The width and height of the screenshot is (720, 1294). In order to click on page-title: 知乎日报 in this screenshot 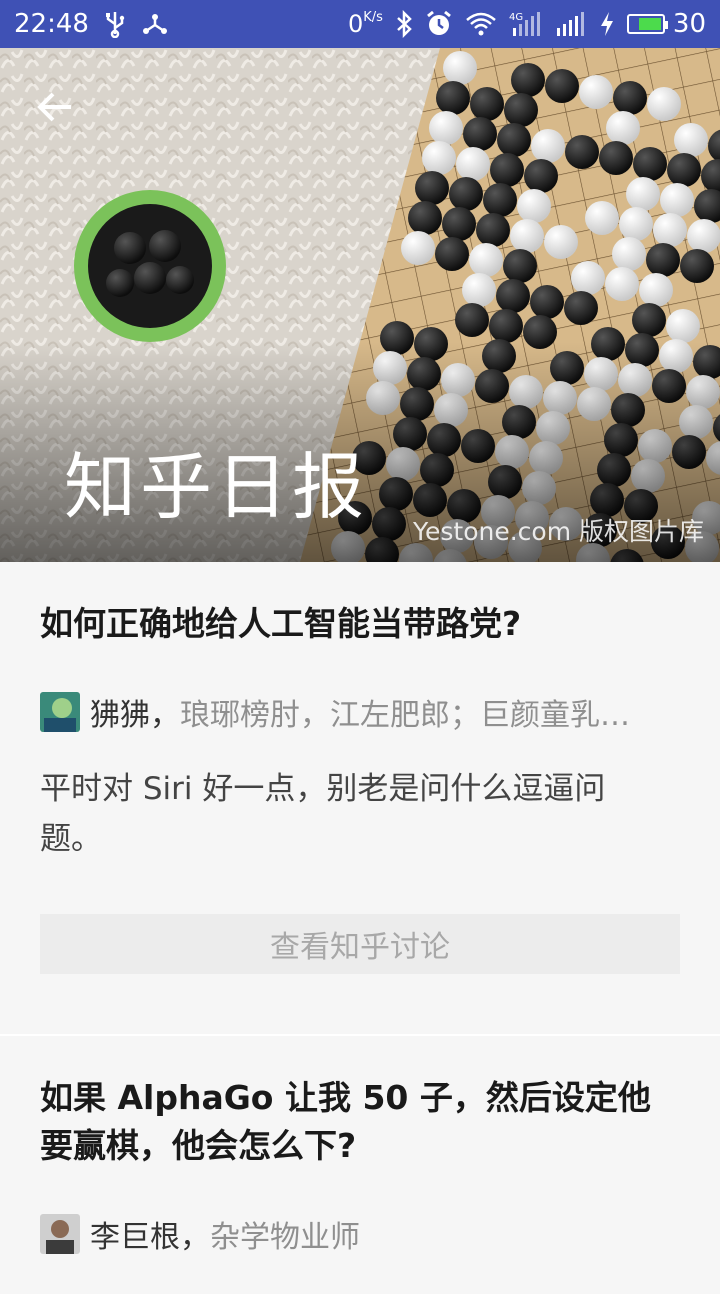, I will do `click(216, 487)`.